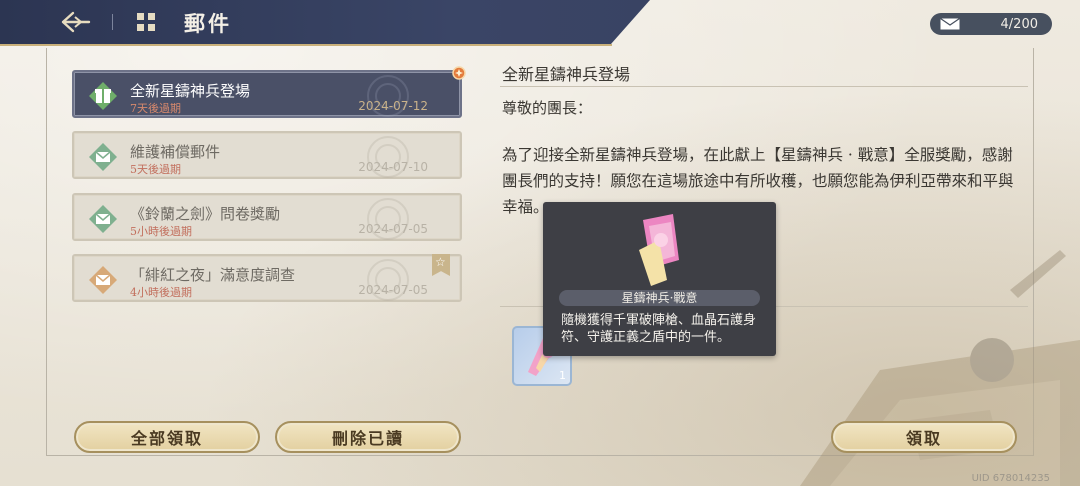 The width and height of the screenshot is (1080, 486). I want to click on delete-read-button: 刪除已讀, so click(368, 437).